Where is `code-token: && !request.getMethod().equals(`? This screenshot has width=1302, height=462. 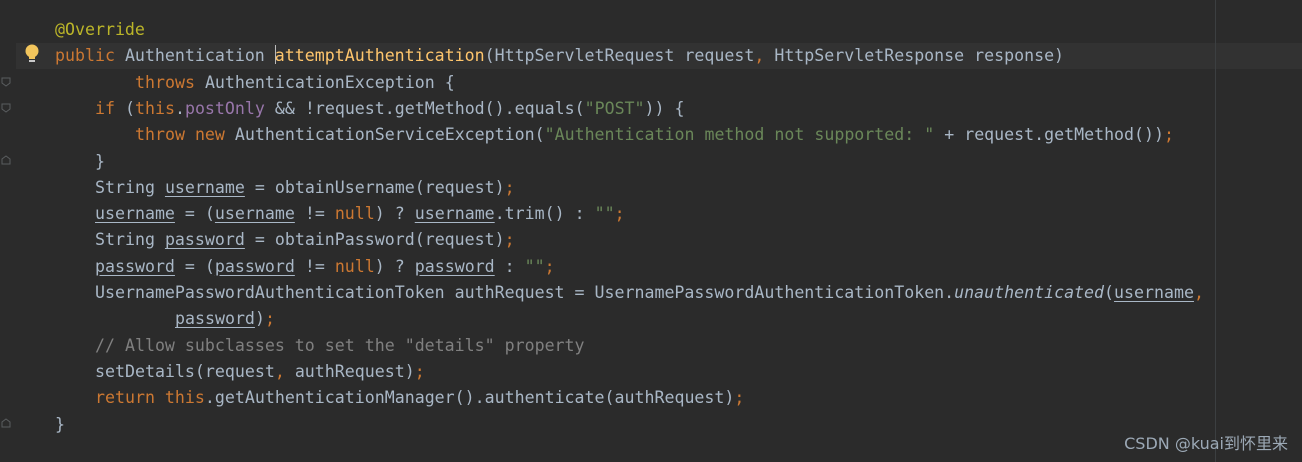
code-token: && !request.getMethod().equals( is located at coordinates (424, 108).